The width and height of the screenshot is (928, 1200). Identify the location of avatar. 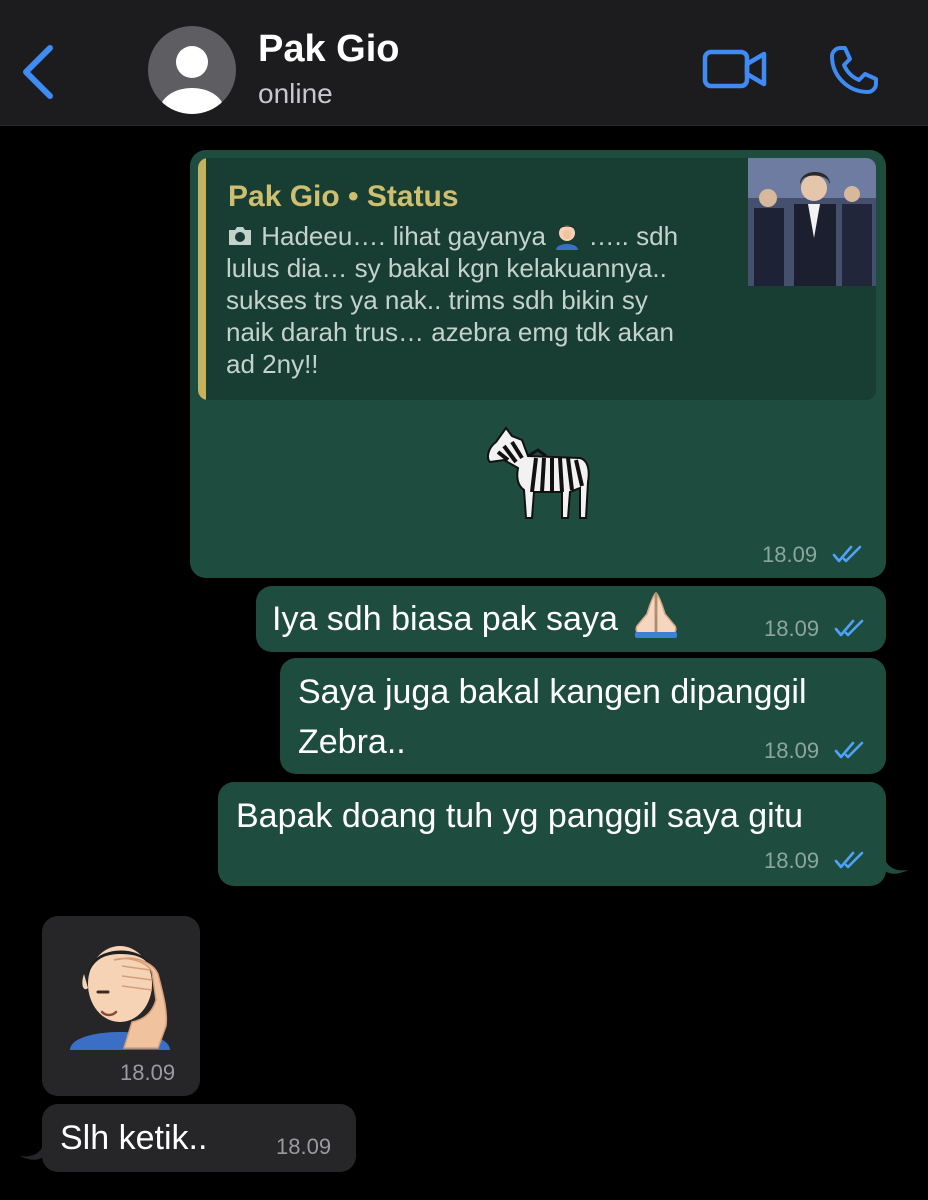
(192, 70).